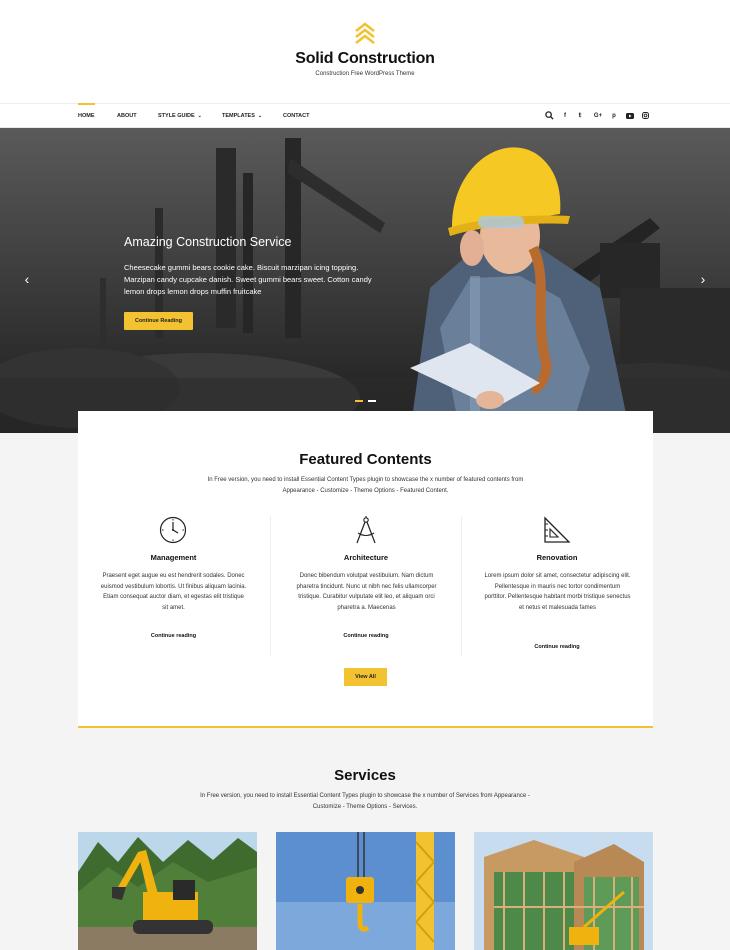 This screenshot has width=730, height=950. What do you see at coordinates (366, 557) in the screenshot?
I see `featured-item-title: Architecture` at bounding box center [366, 557].